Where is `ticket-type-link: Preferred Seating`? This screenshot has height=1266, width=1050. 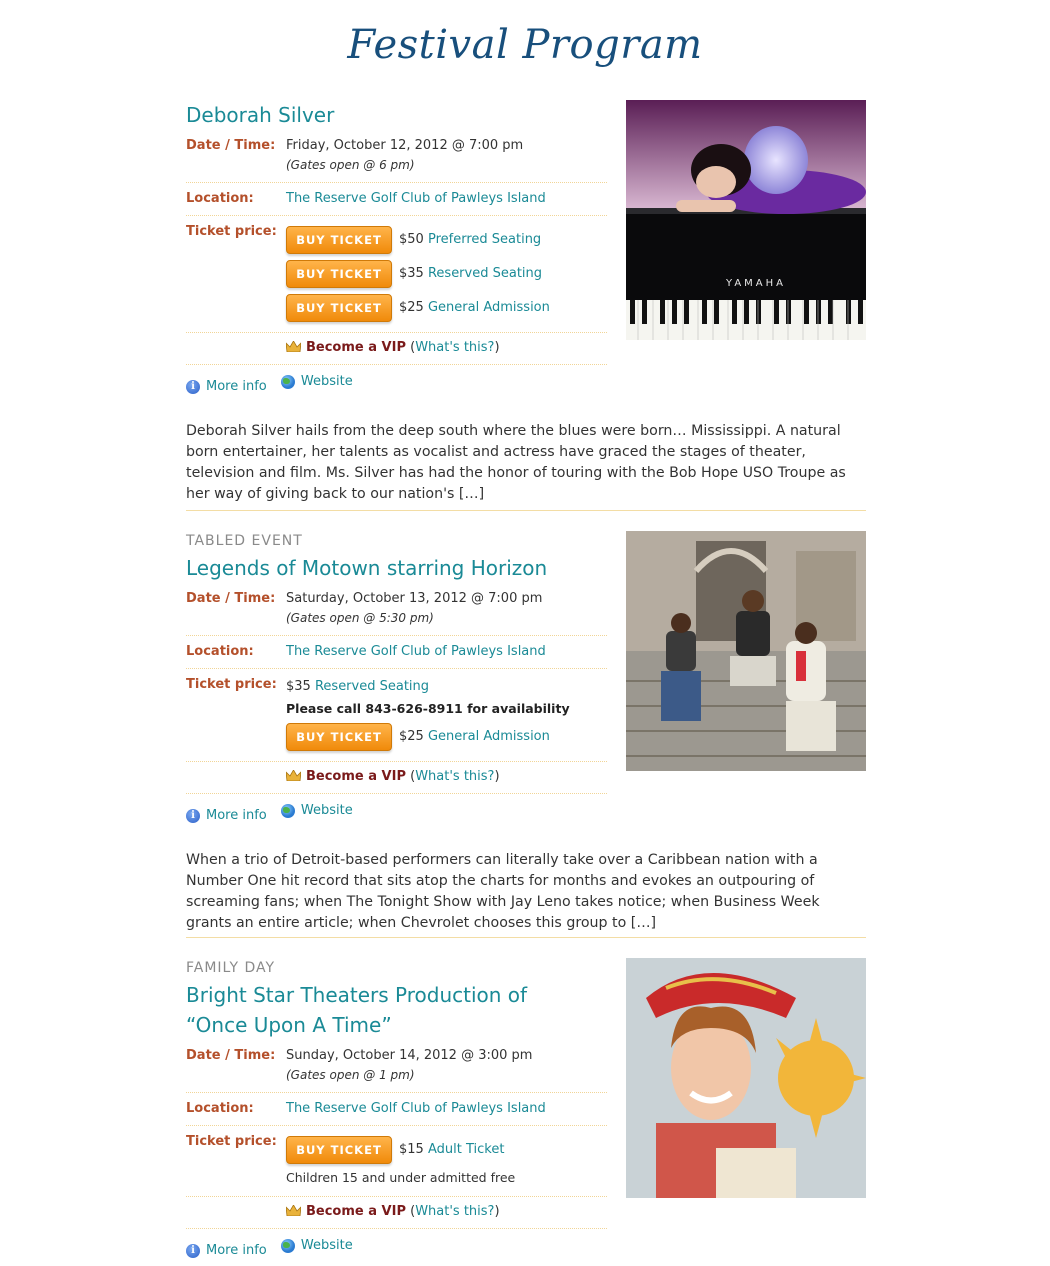
ticket-type-link: Preferred Seating is located at coordinates (484, 240).